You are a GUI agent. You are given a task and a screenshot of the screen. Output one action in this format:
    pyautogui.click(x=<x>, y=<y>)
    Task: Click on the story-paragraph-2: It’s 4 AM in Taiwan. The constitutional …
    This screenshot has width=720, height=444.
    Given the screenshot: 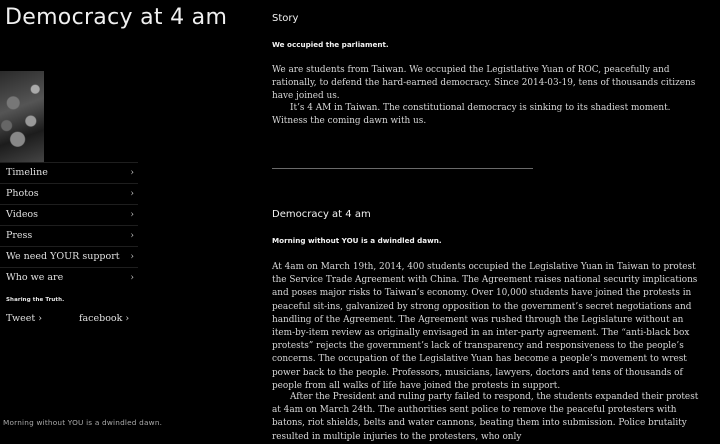 What is the action you would take?
    pyautogui.click(x=471, y=115)
    